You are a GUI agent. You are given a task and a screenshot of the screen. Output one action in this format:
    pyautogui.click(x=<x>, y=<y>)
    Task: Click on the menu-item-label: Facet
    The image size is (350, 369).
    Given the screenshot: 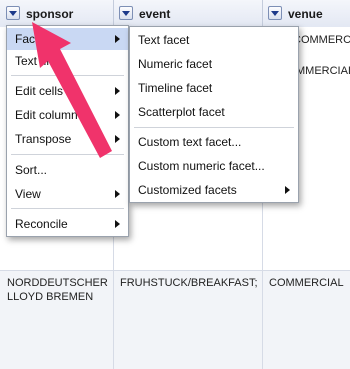 What is the action you would take?
    pyautogui.click(x=30, y=39)
    